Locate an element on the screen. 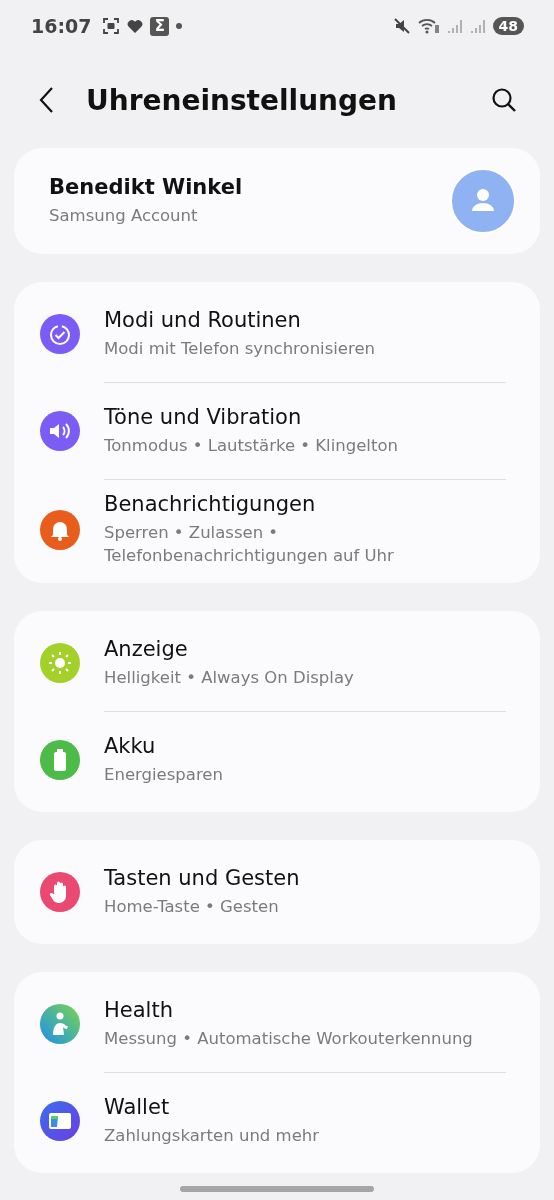 This screenshot has width=554, height=1200. hand-icon is located at coordinates (60, 892).